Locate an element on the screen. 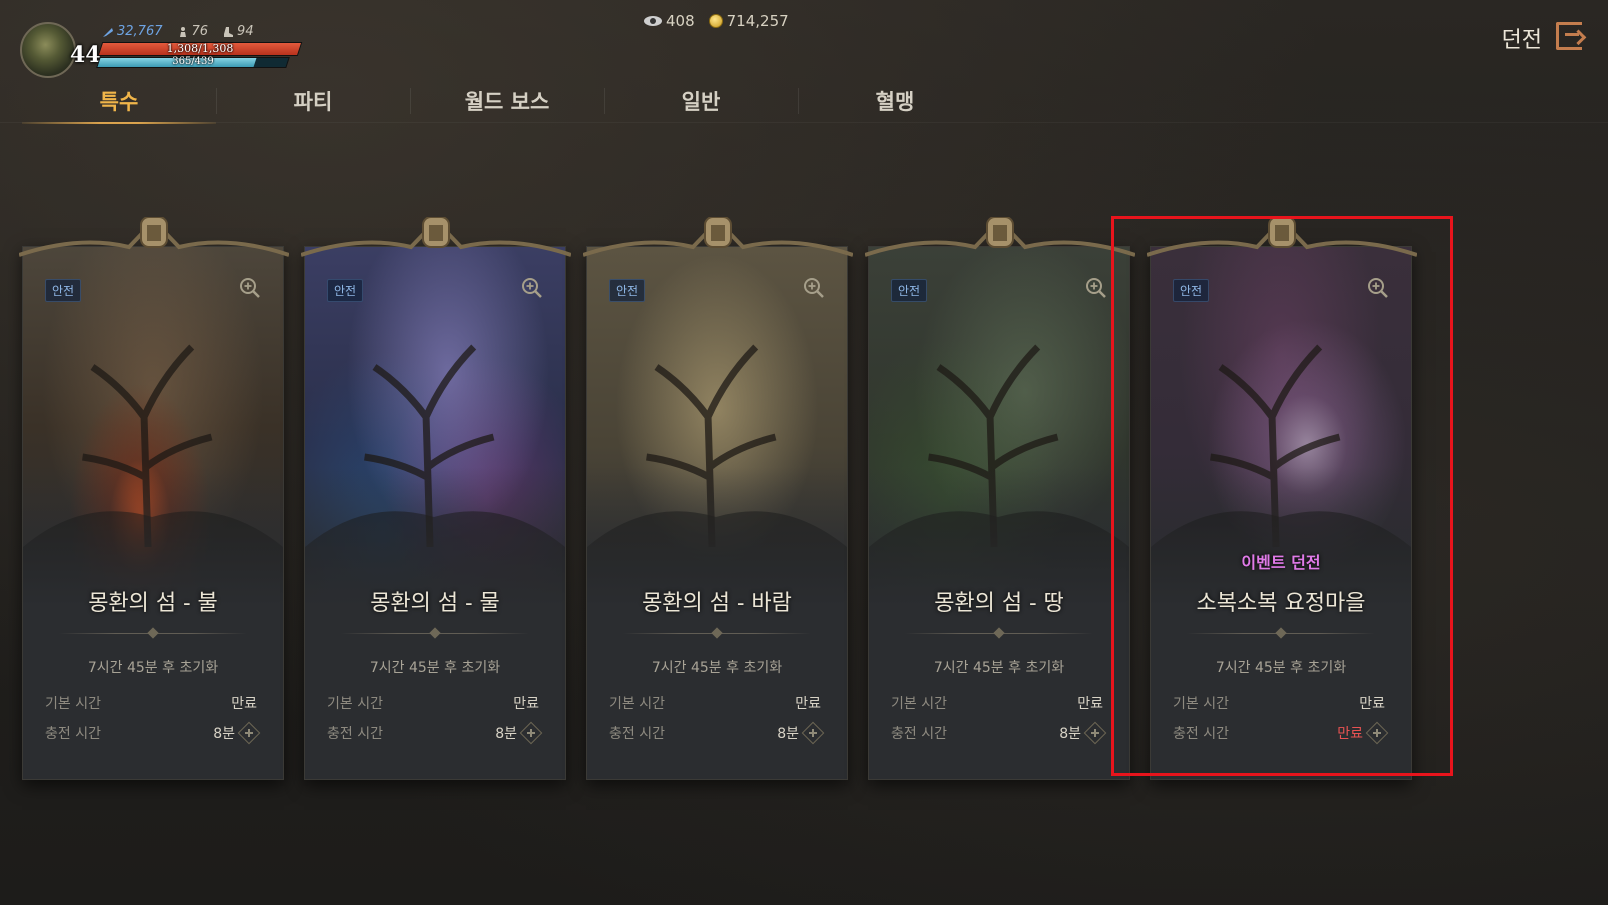  stat-3-value: 94 is located at coordinates (245, 31).